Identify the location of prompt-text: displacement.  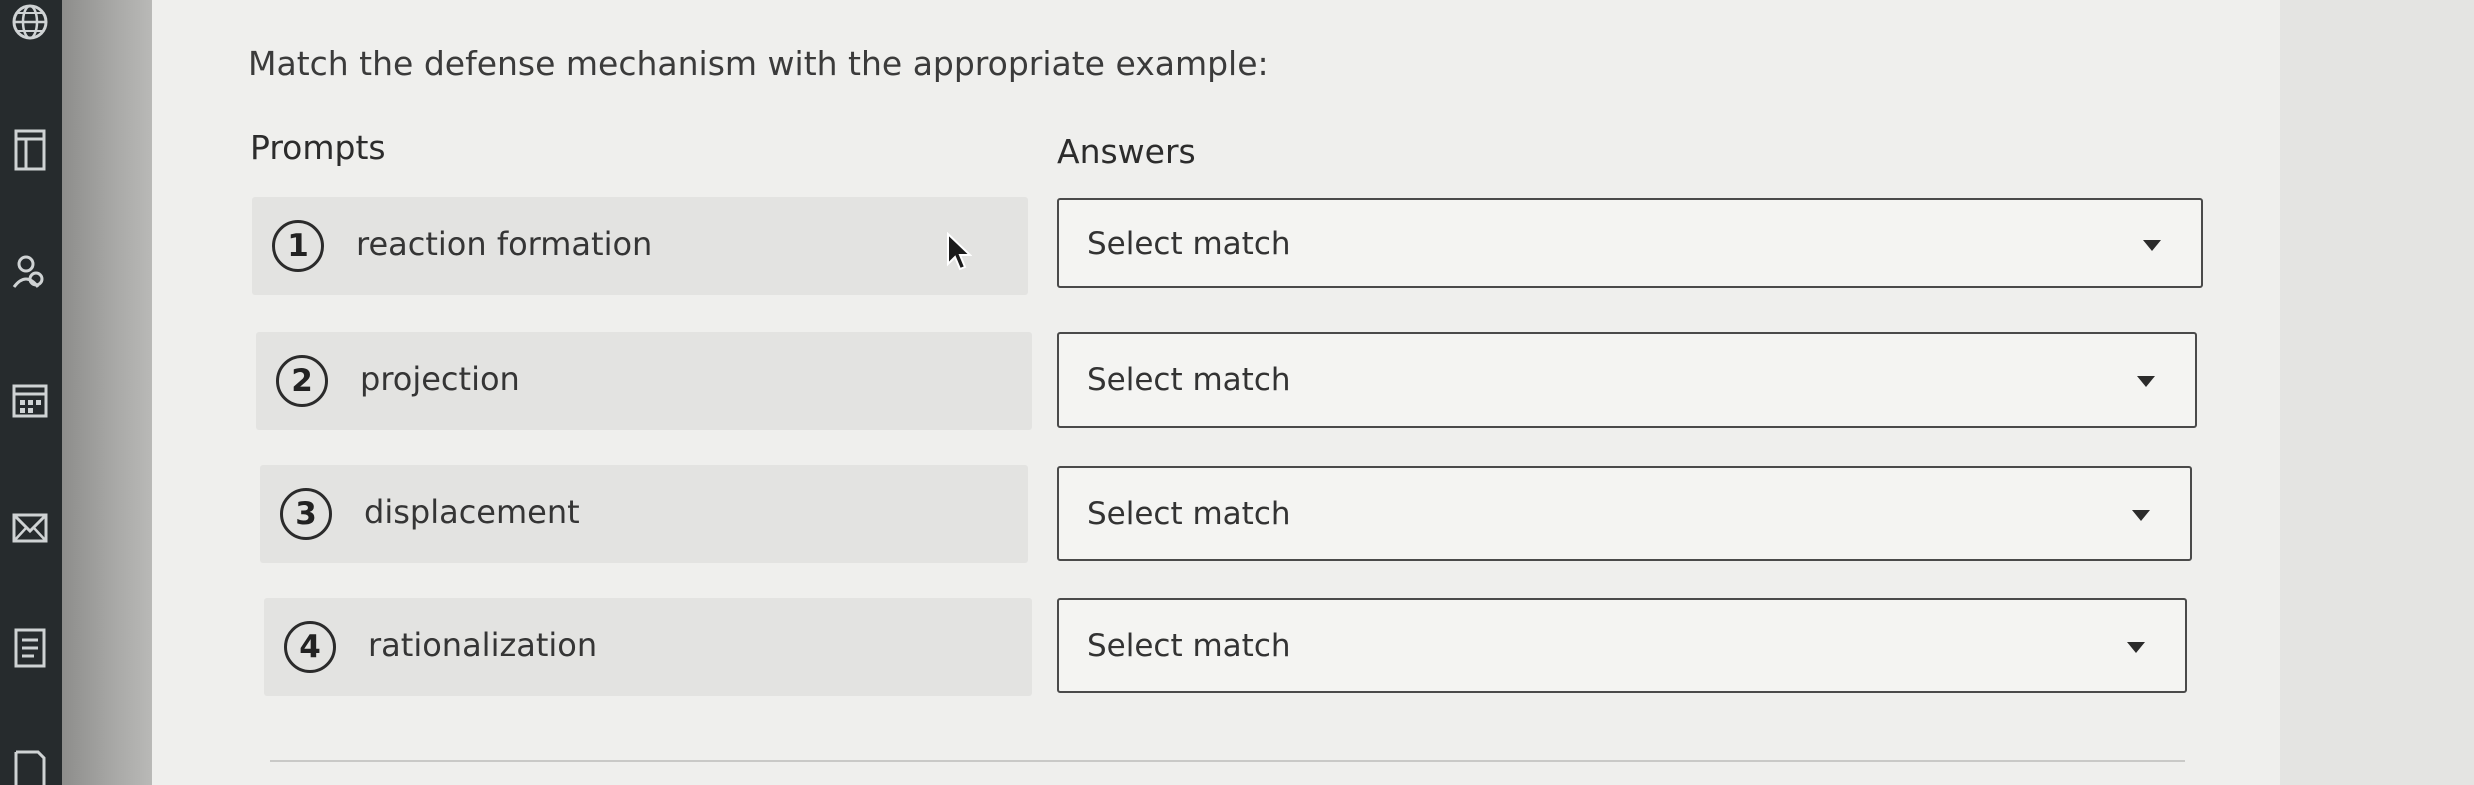
(472, 512).